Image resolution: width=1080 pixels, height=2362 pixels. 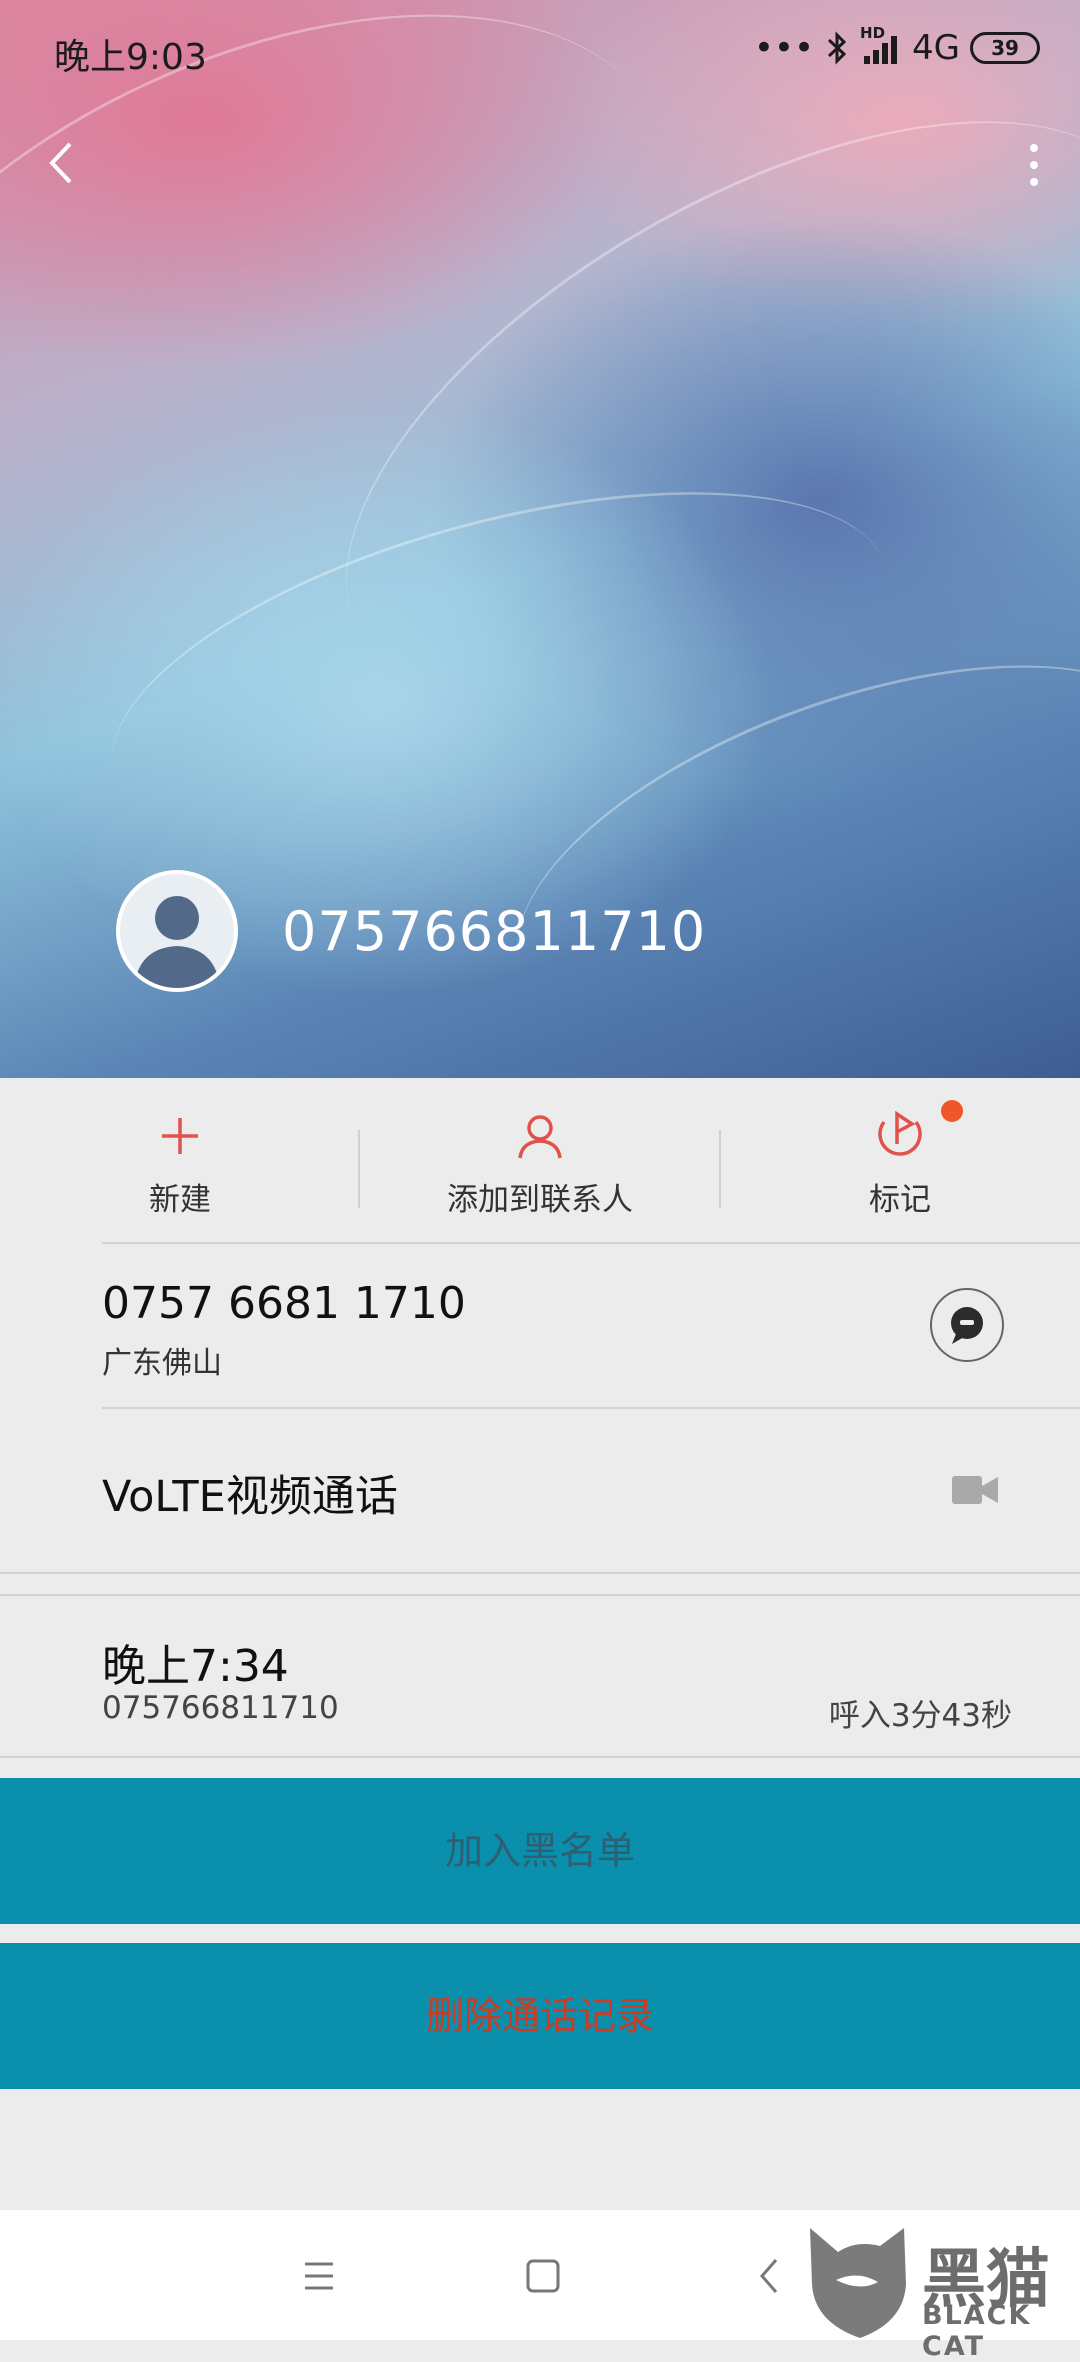 What do you see at coordinates (284, 1303) in the screenshot?
I see `formatted-number: 0757 6681 1710` at bounding box center [284, 1303].